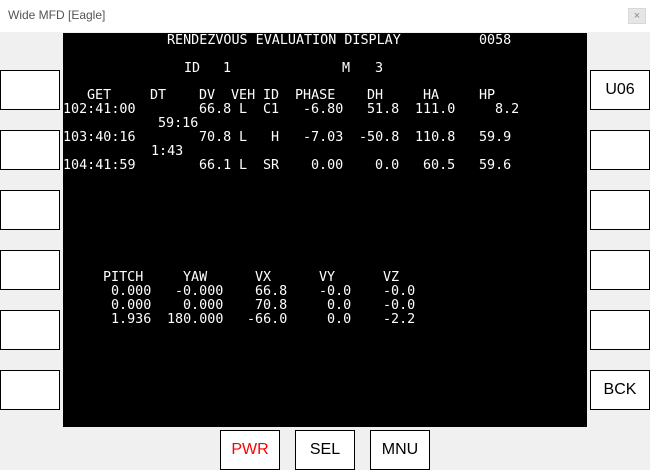 The width and height of the screenshot is (650, 470). Describe the element at coordinates (435, 137) in the screenshot. I see `row2-ha: 110.8` at that location.